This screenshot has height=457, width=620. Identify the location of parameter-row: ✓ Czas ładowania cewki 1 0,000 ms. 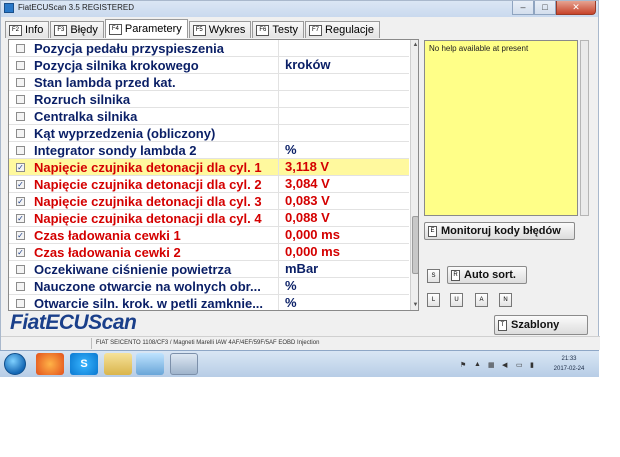
(209, 235).